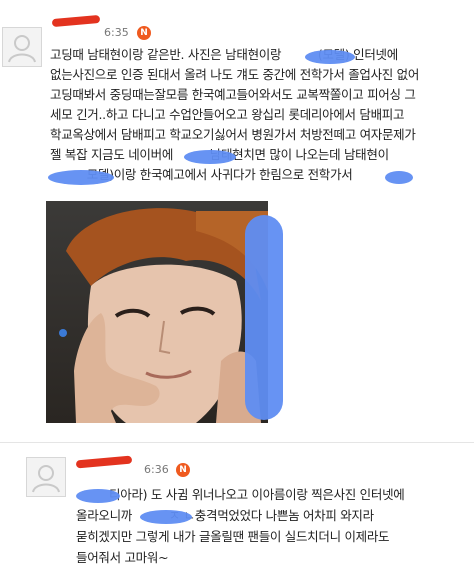 The image size is (474, 586). What do you see at coordinates (235, 74) in the screenshot?
I see `comment-line: 없는사진으로 인증 된대서 올려 나도 걔도 중간에 전학가서 졸업사진 없어` at bounding box center [235, 74].